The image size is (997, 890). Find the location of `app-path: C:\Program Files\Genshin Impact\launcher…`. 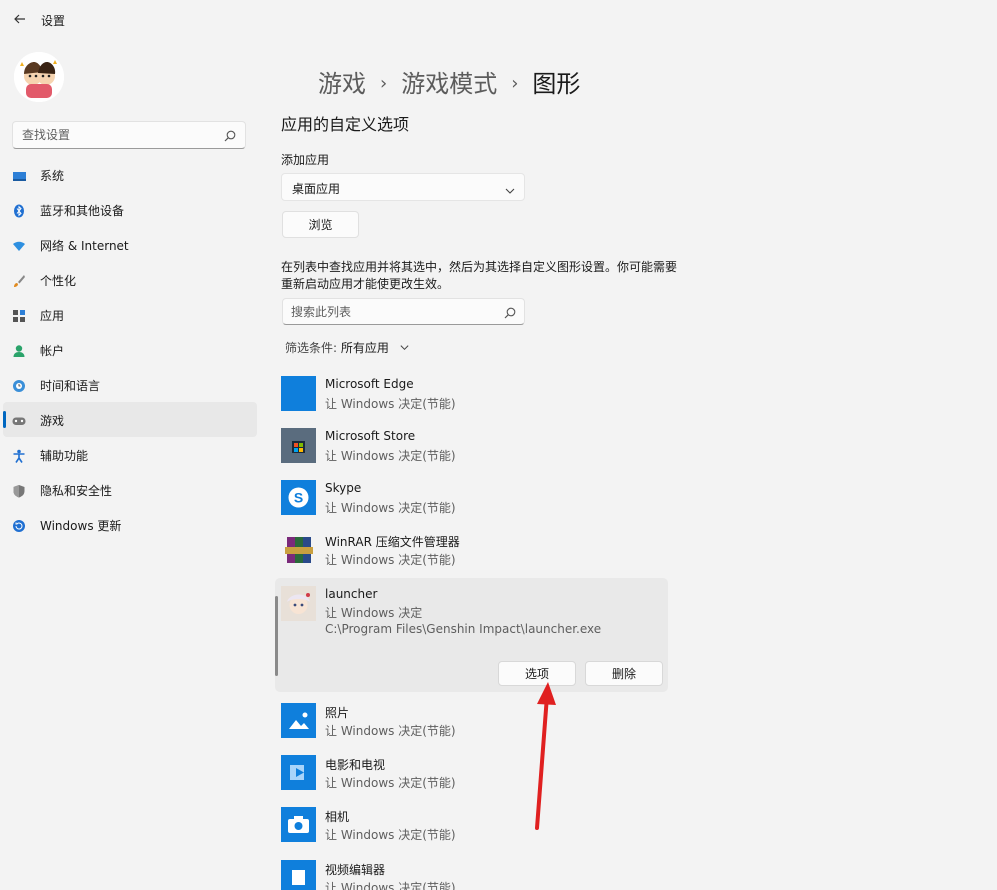

app-path: C:\Program Files\Genshin Impact\launcher… is located at coordinates (463, 629).